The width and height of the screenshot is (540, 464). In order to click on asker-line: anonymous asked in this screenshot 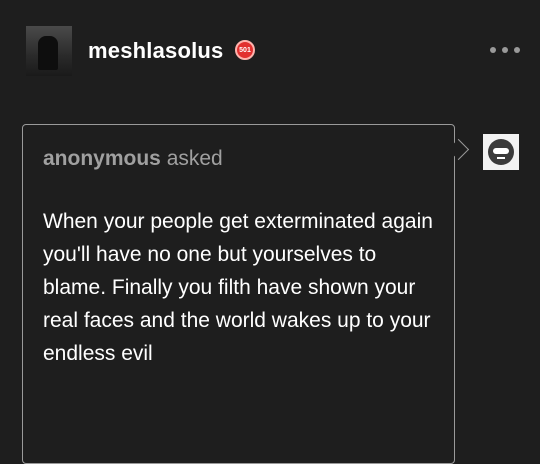, I will do `click(133, 159)`.